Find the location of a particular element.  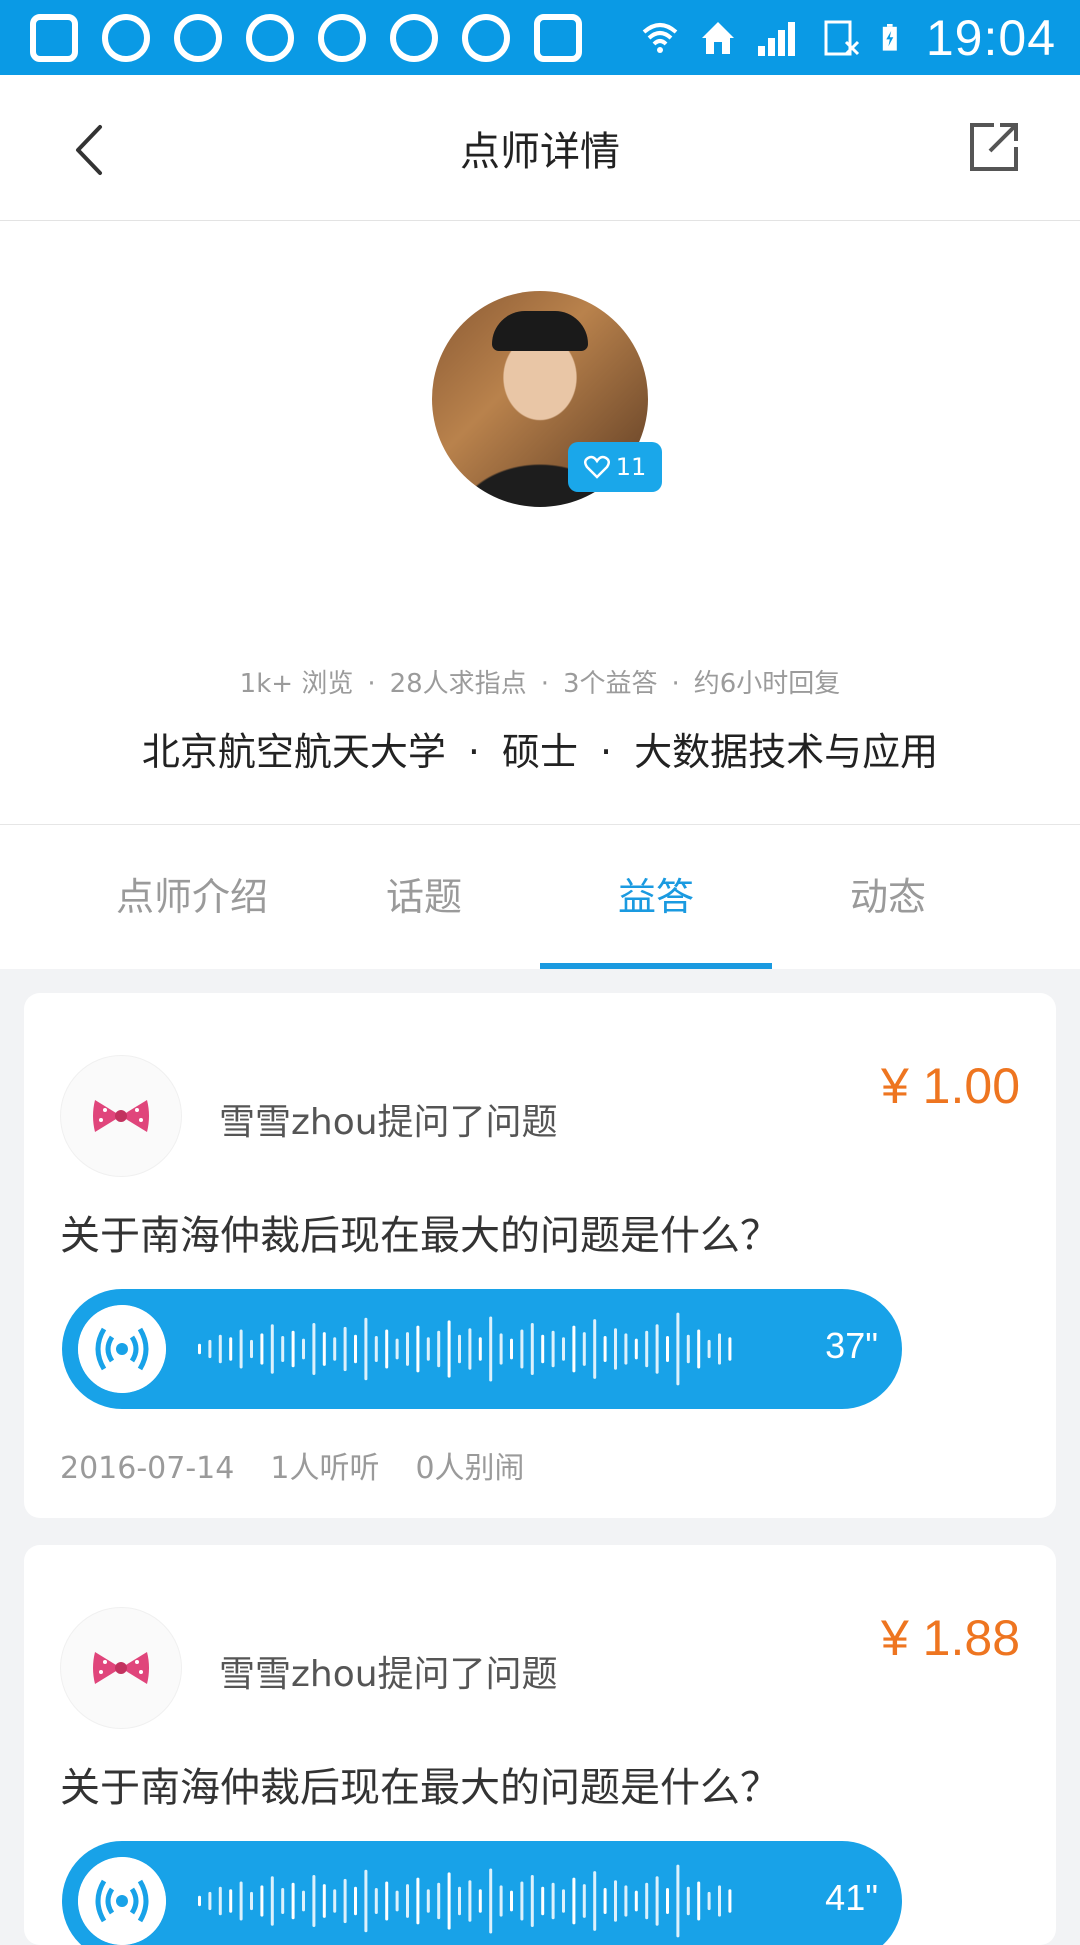

answers-stat: 3个益答 is located at coordinates (610, 684).